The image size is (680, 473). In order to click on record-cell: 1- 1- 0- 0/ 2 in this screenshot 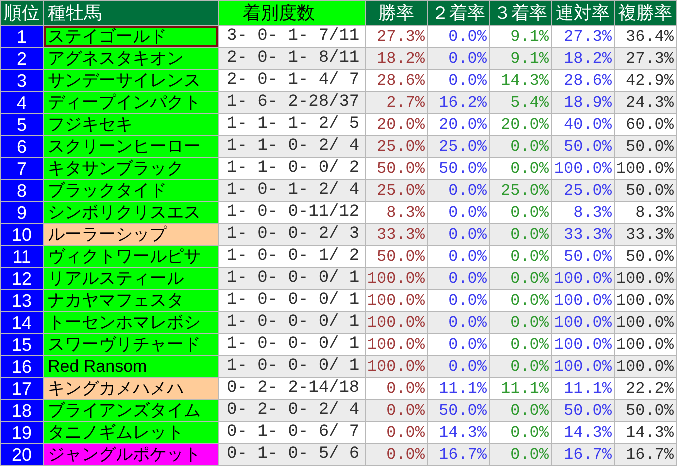, I will do `click(292, 168)`.